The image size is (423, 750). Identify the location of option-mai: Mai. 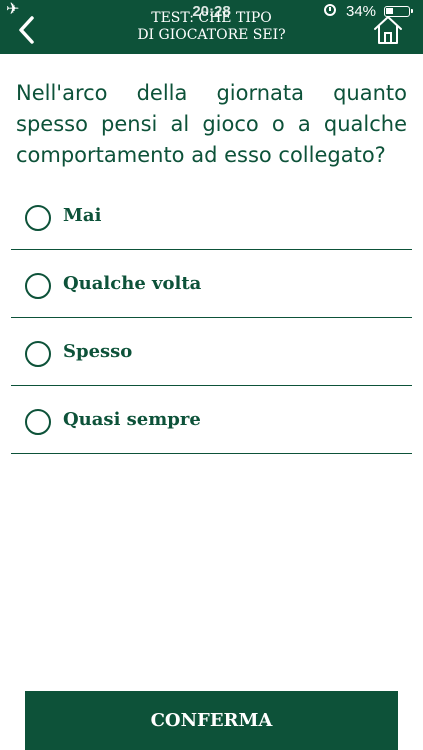
(211, 216).